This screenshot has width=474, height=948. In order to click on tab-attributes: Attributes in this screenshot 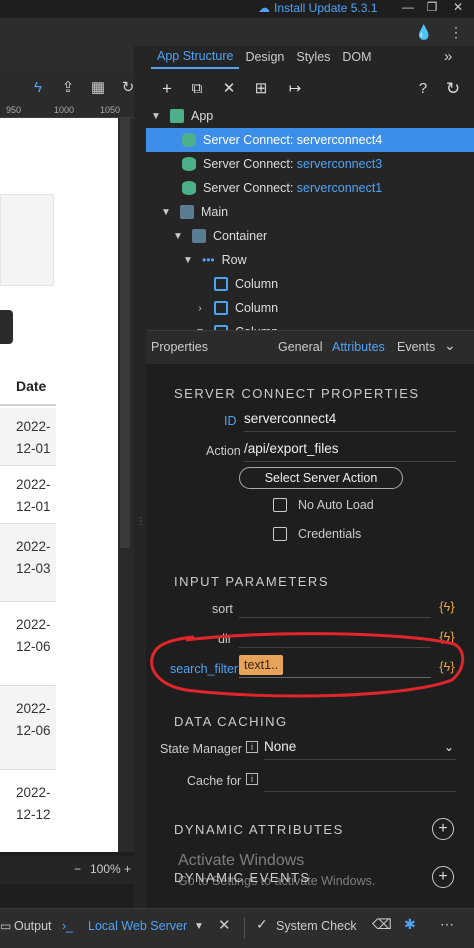, I will do `click(358, 347)`.